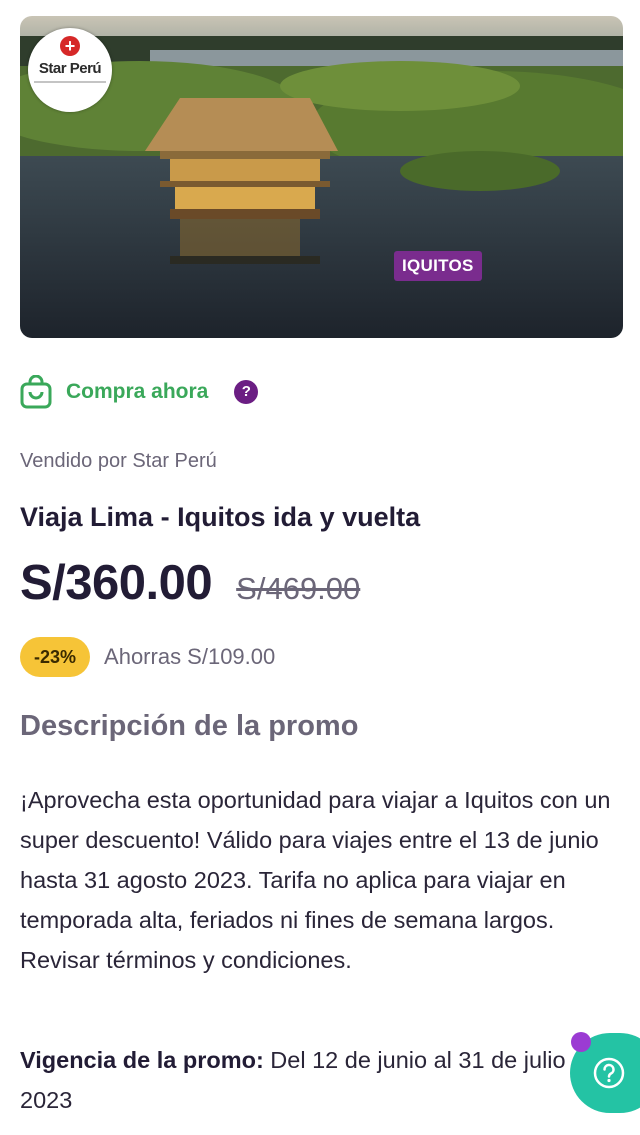  Describe the element at coordinates (118, 461) in the screenshot. I see `seller-label: Vendido por Star Perú` at that location.